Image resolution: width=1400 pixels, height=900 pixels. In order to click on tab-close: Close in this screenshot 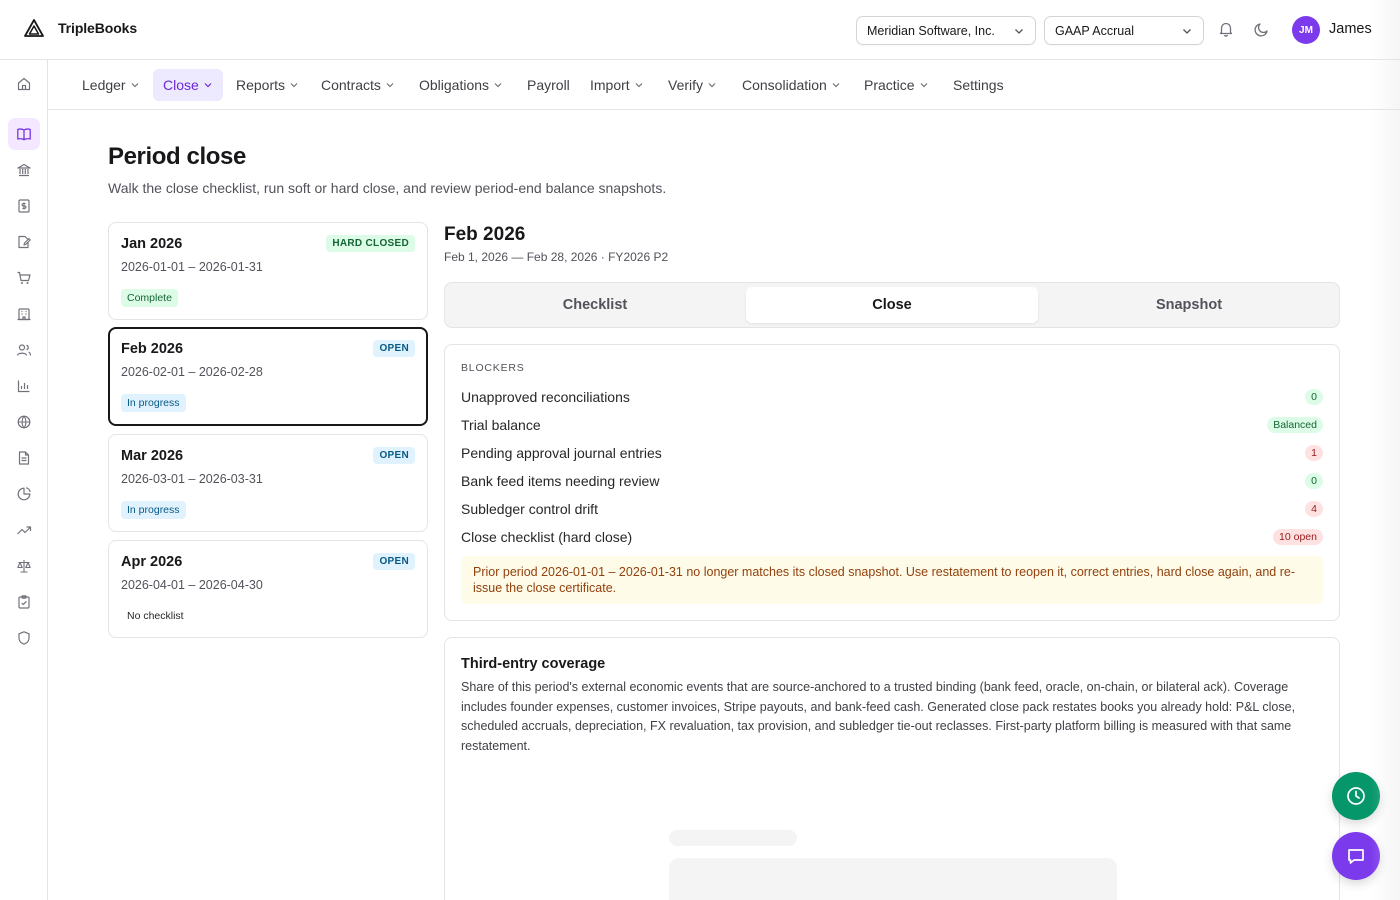, I will do `click(892, 305)`.